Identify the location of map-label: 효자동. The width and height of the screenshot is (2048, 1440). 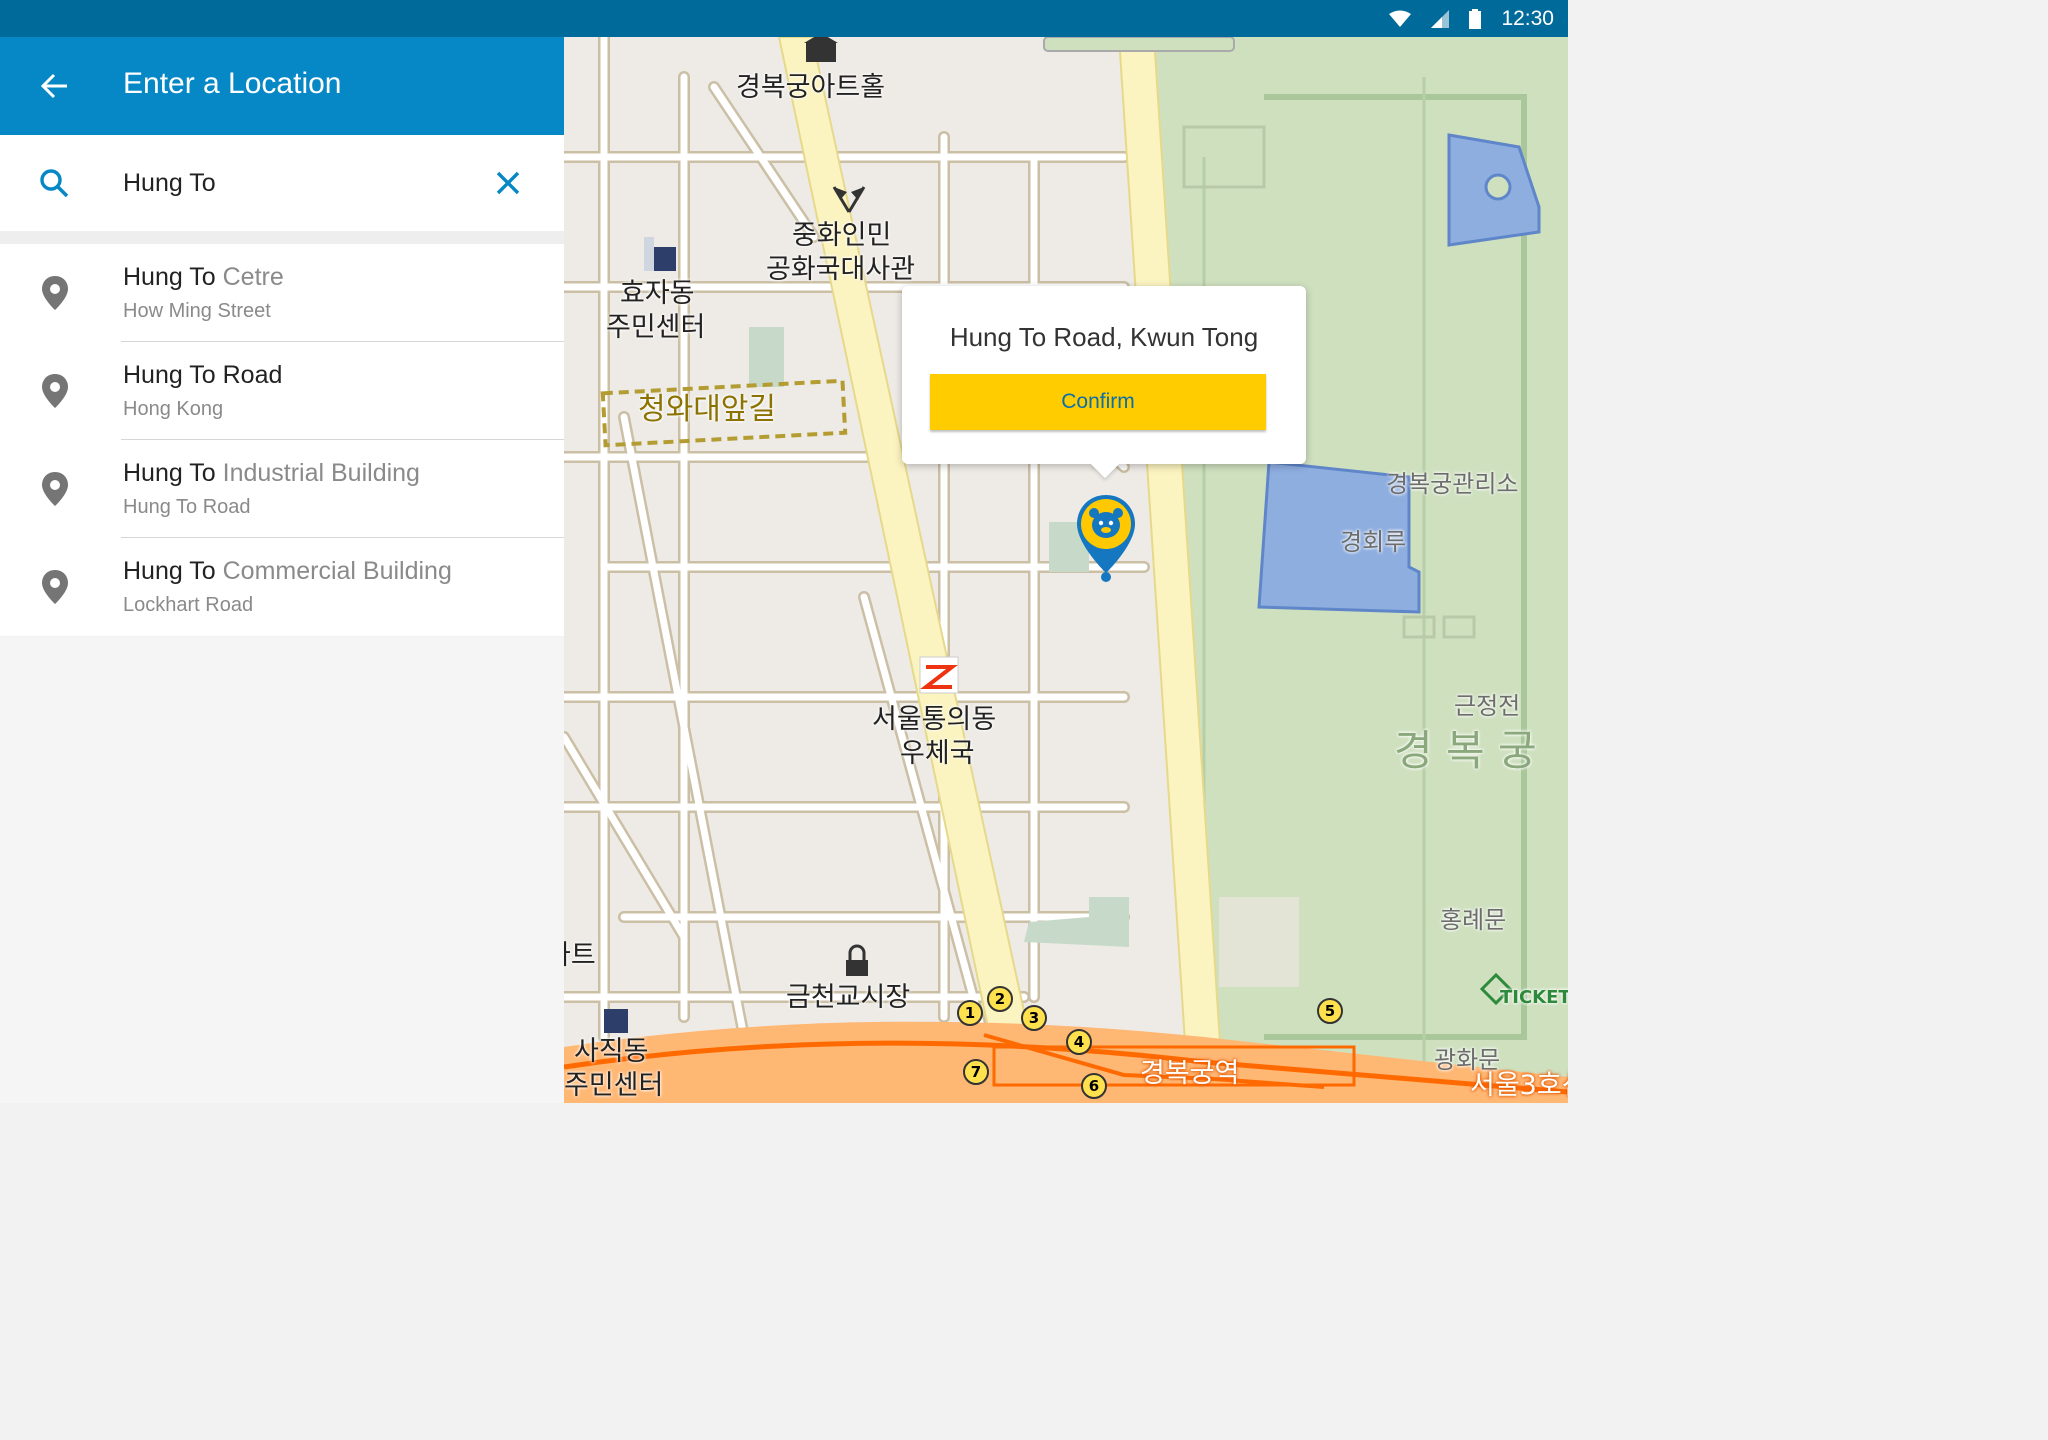
(657, 293).